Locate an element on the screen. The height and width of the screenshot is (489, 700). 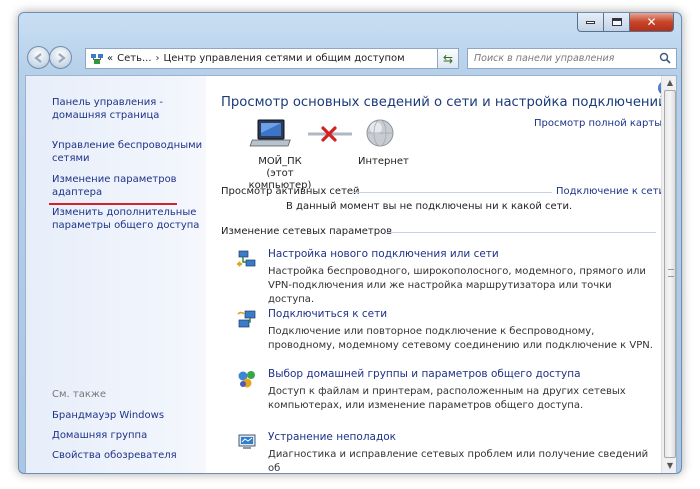
sidebar-item-home-line2: домашняя страница is located at coordinates (106, 115).